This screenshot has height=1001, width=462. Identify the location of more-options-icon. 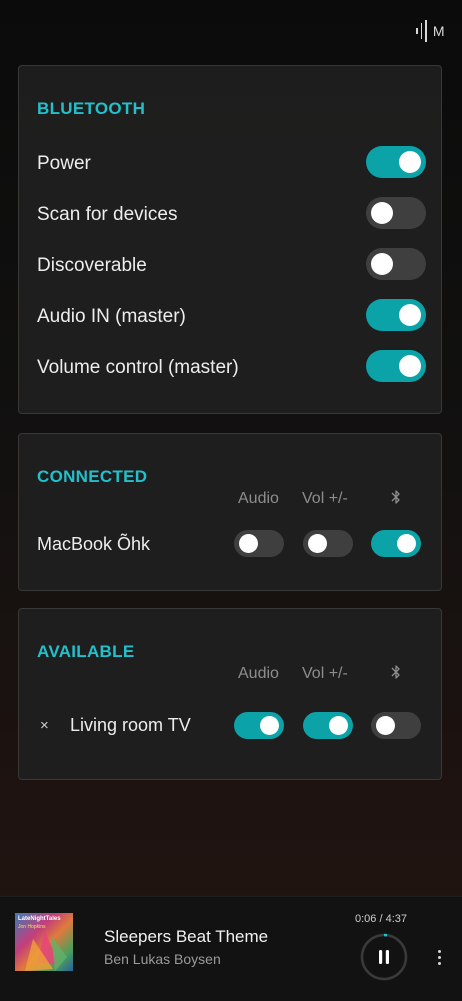
(439, 959).